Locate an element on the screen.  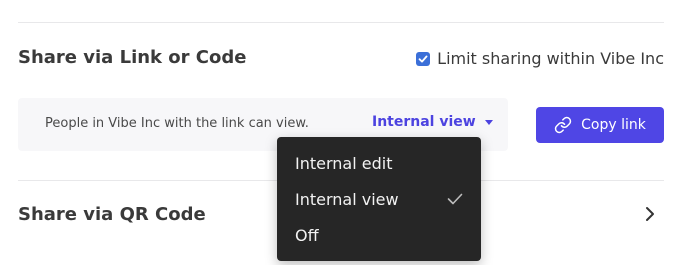
menu-item-off: Off is located at coordinates (379, 235).